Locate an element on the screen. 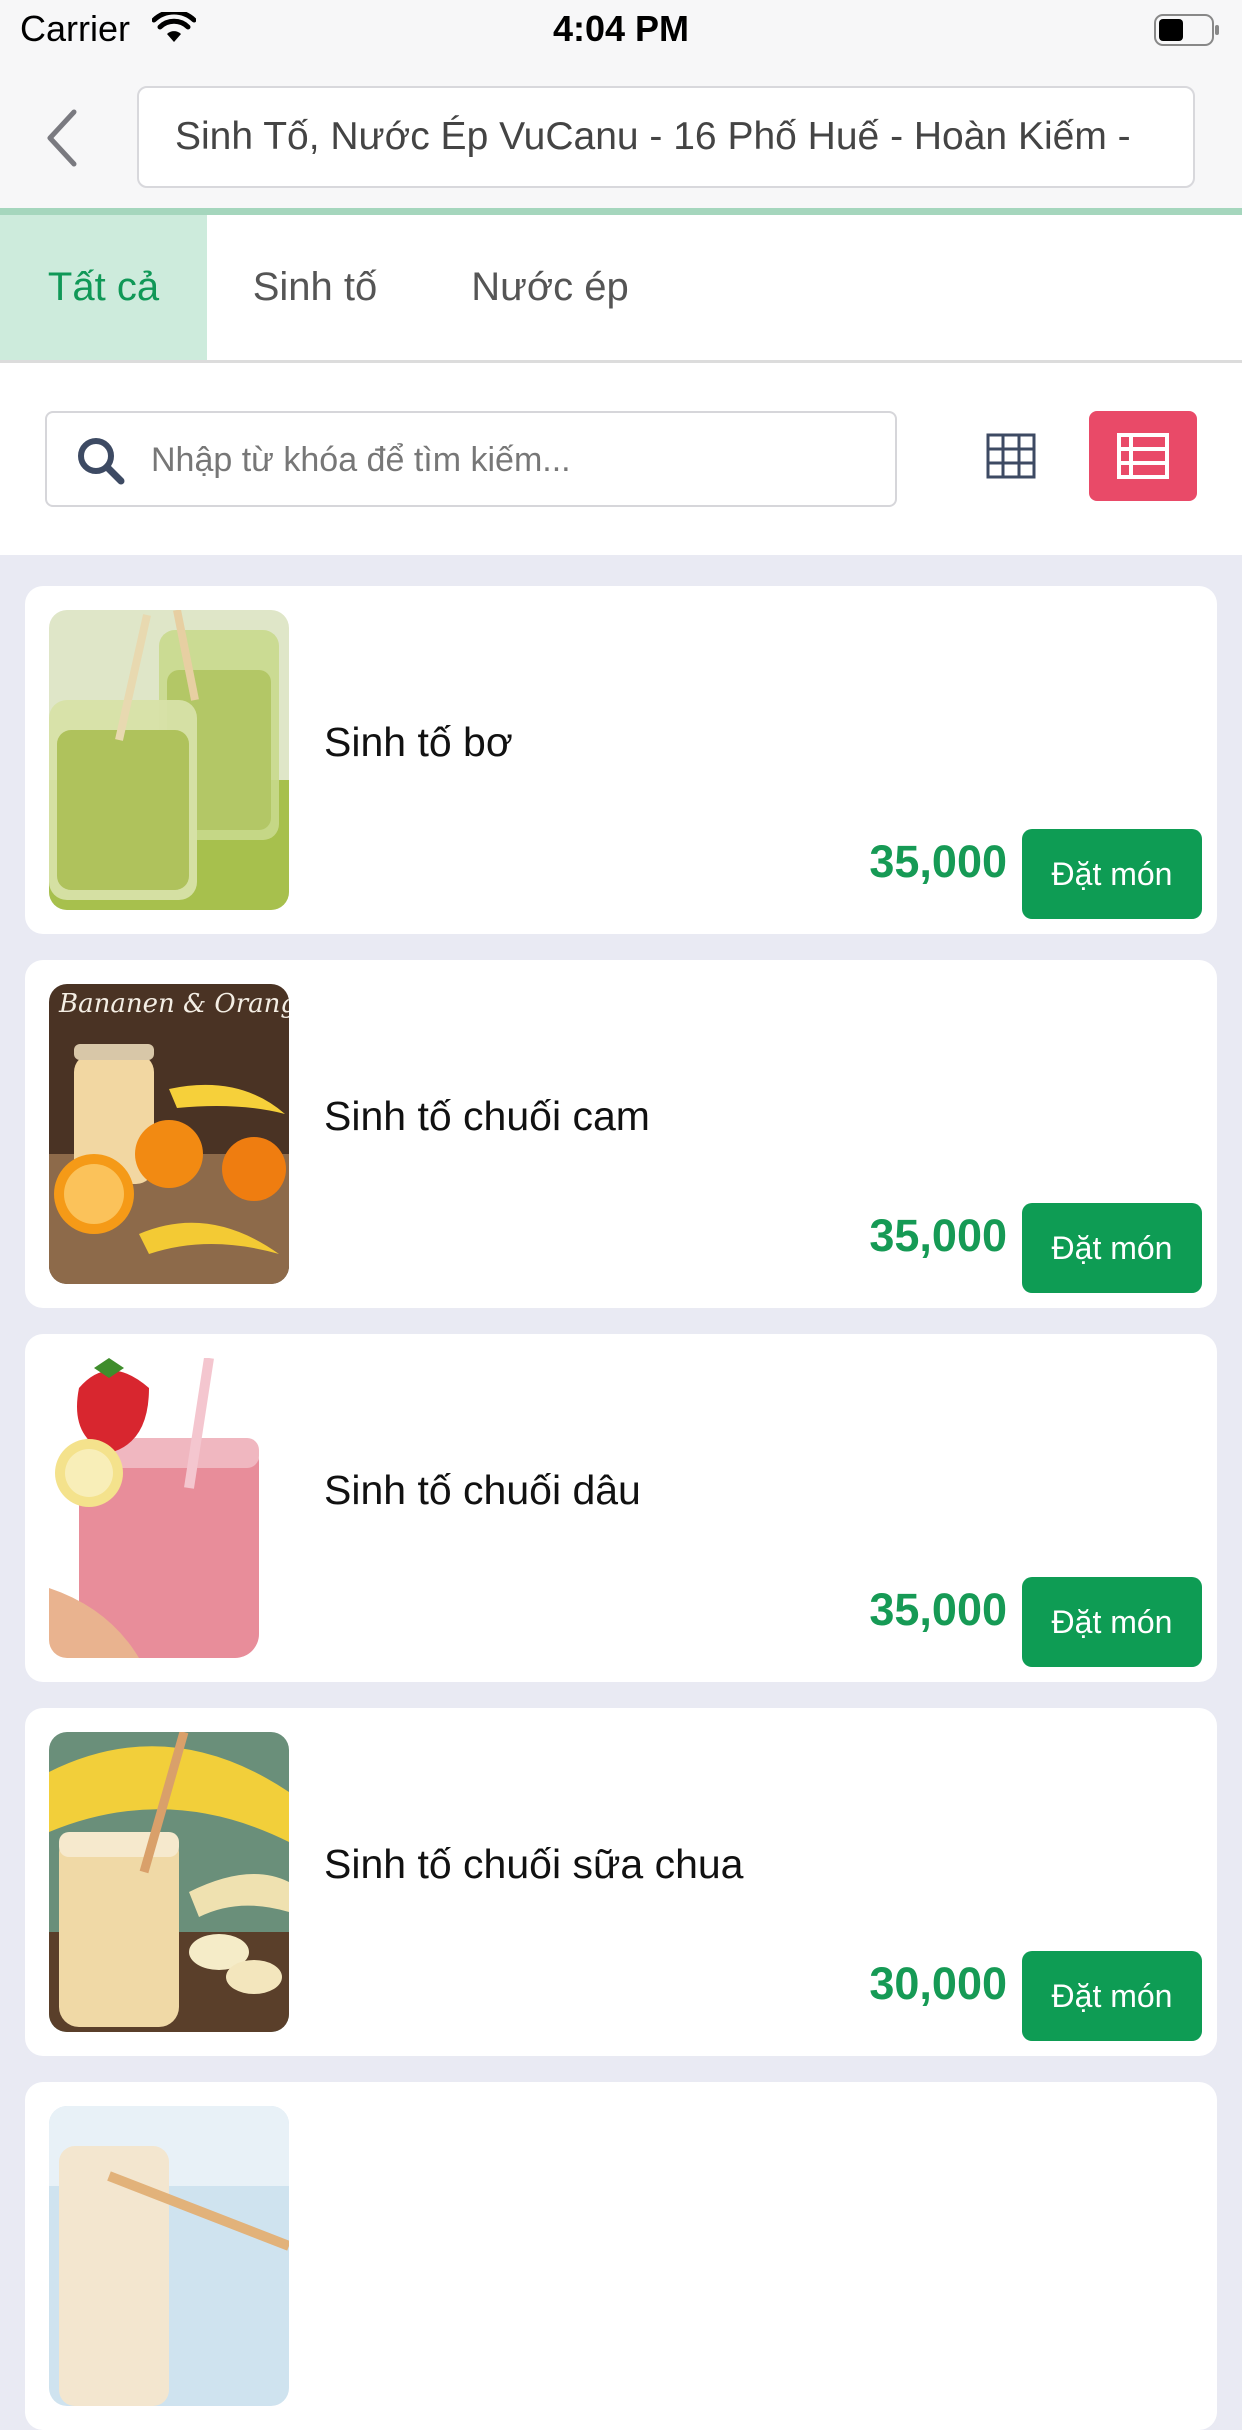 This screenshot has width=1242, height=2430. list-item is located at coordinates (621, 2256).